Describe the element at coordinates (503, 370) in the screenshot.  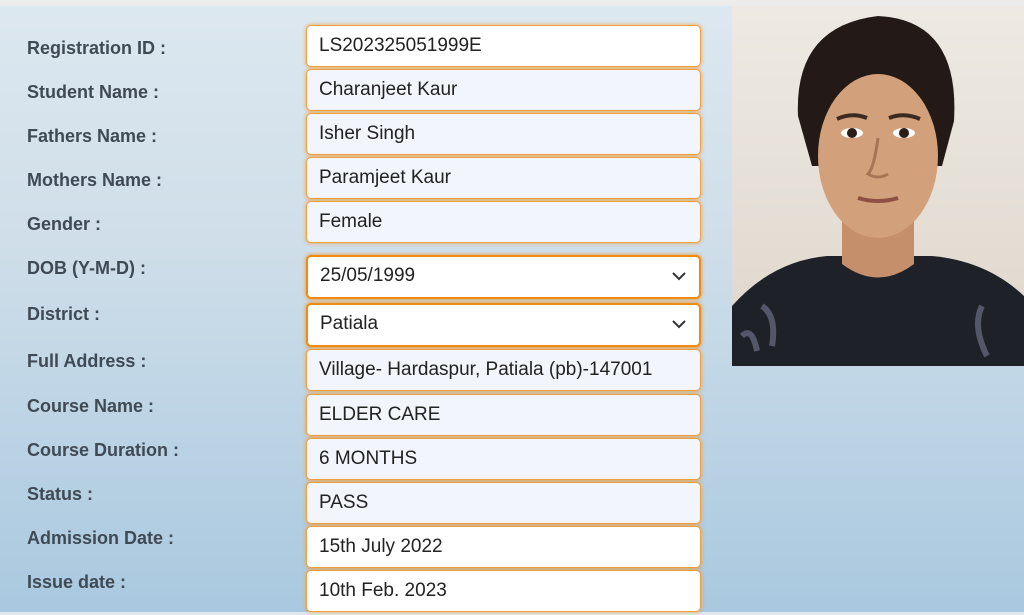
I see `full-address-field: Village- Hardaspur, Patiala (pb)-147001` at that location.